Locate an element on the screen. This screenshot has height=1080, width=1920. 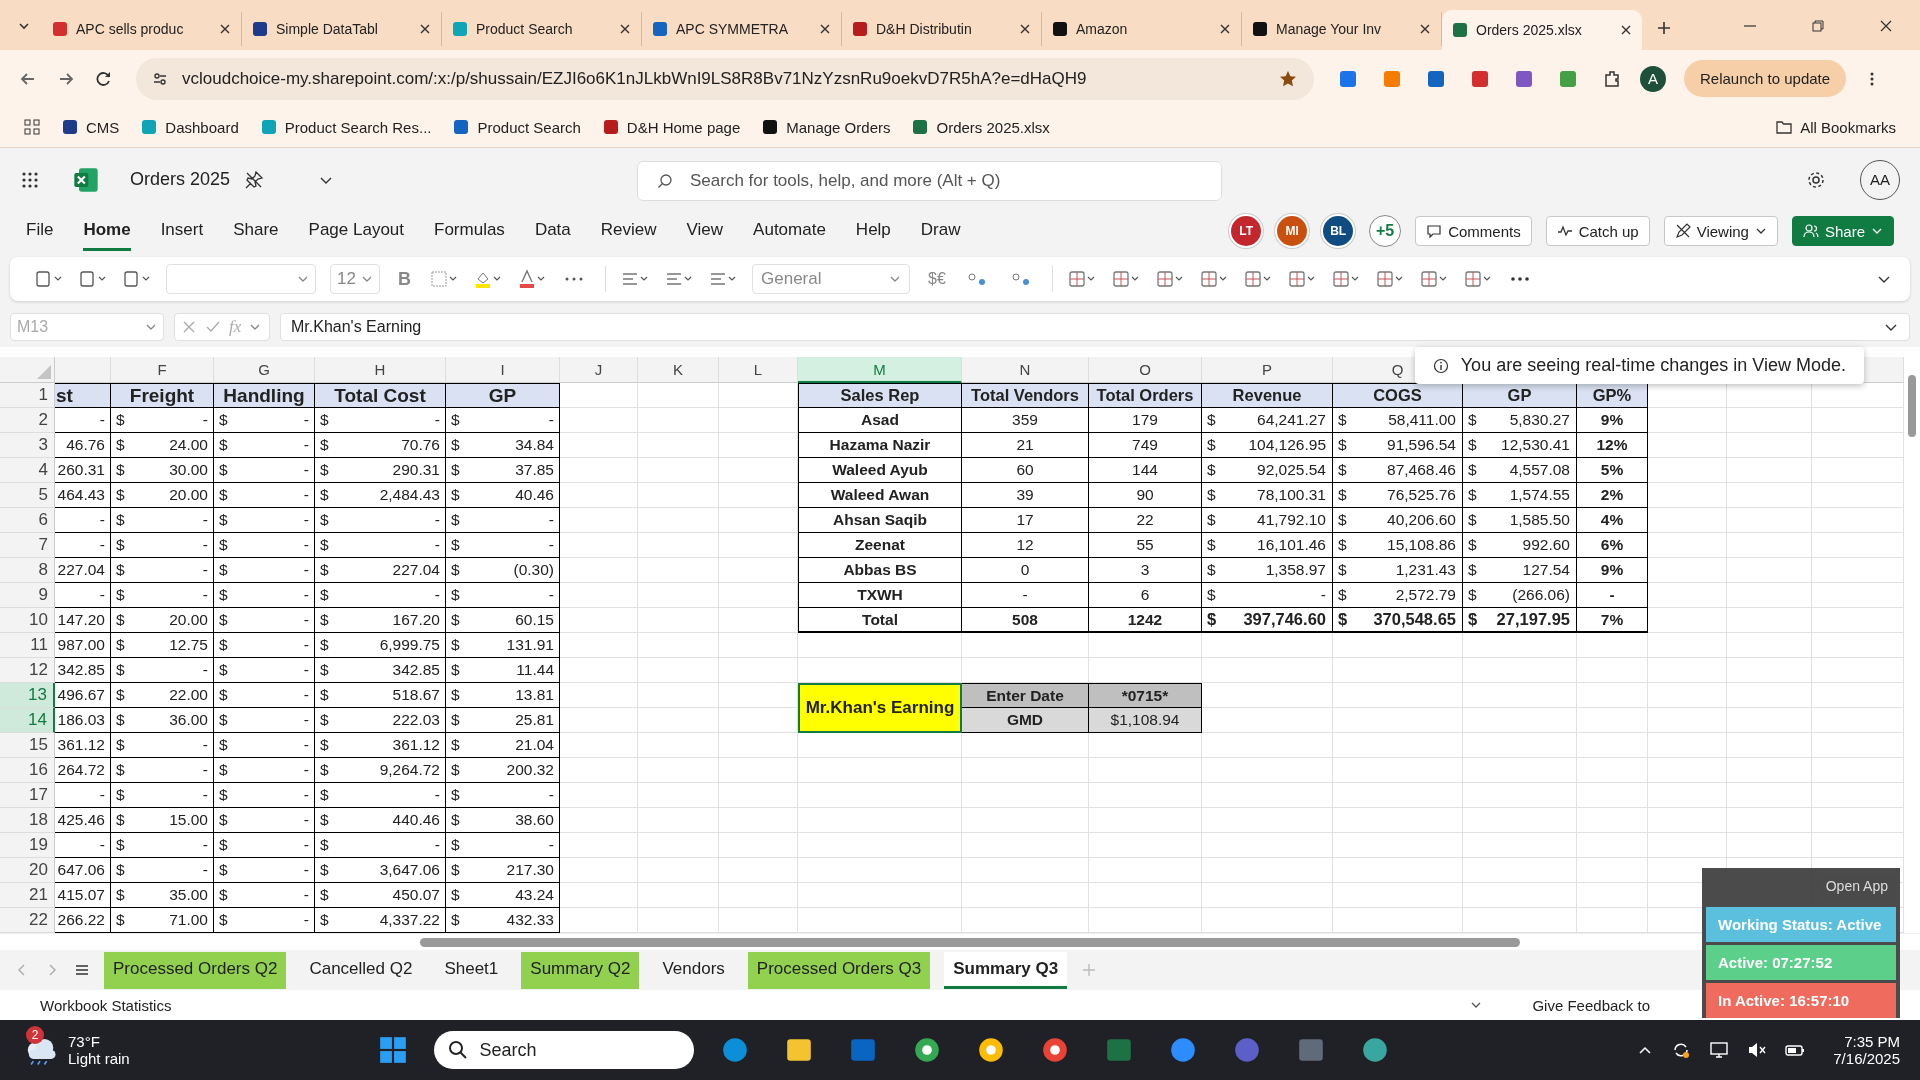
collaborator-avatar: BL is located at coordinates (1338, 231).